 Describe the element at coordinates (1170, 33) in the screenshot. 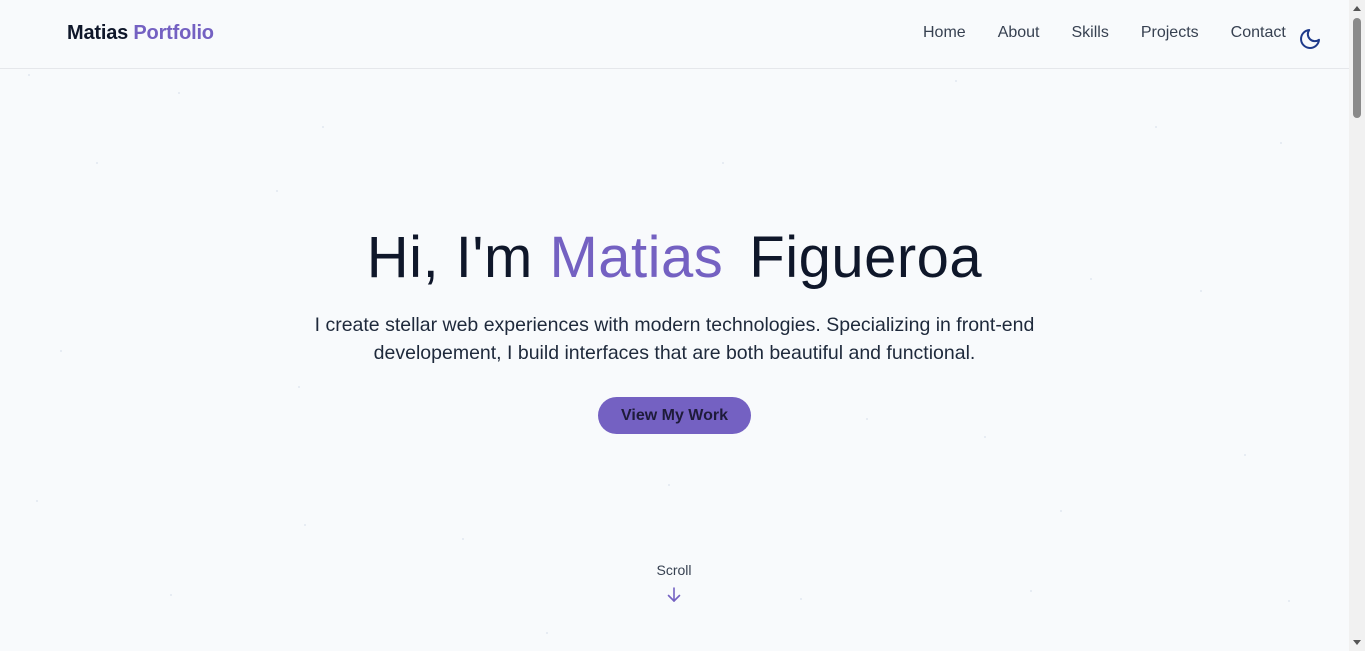

I see `nav-link-projects: Projects` at that location.